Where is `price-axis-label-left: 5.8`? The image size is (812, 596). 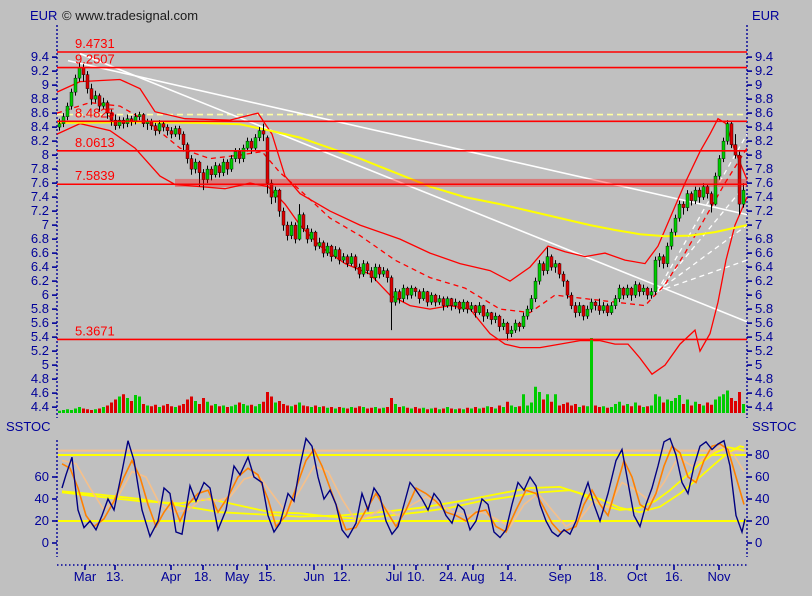 price-axis-label-left: 5.8 is located at coordinates (40, 308).